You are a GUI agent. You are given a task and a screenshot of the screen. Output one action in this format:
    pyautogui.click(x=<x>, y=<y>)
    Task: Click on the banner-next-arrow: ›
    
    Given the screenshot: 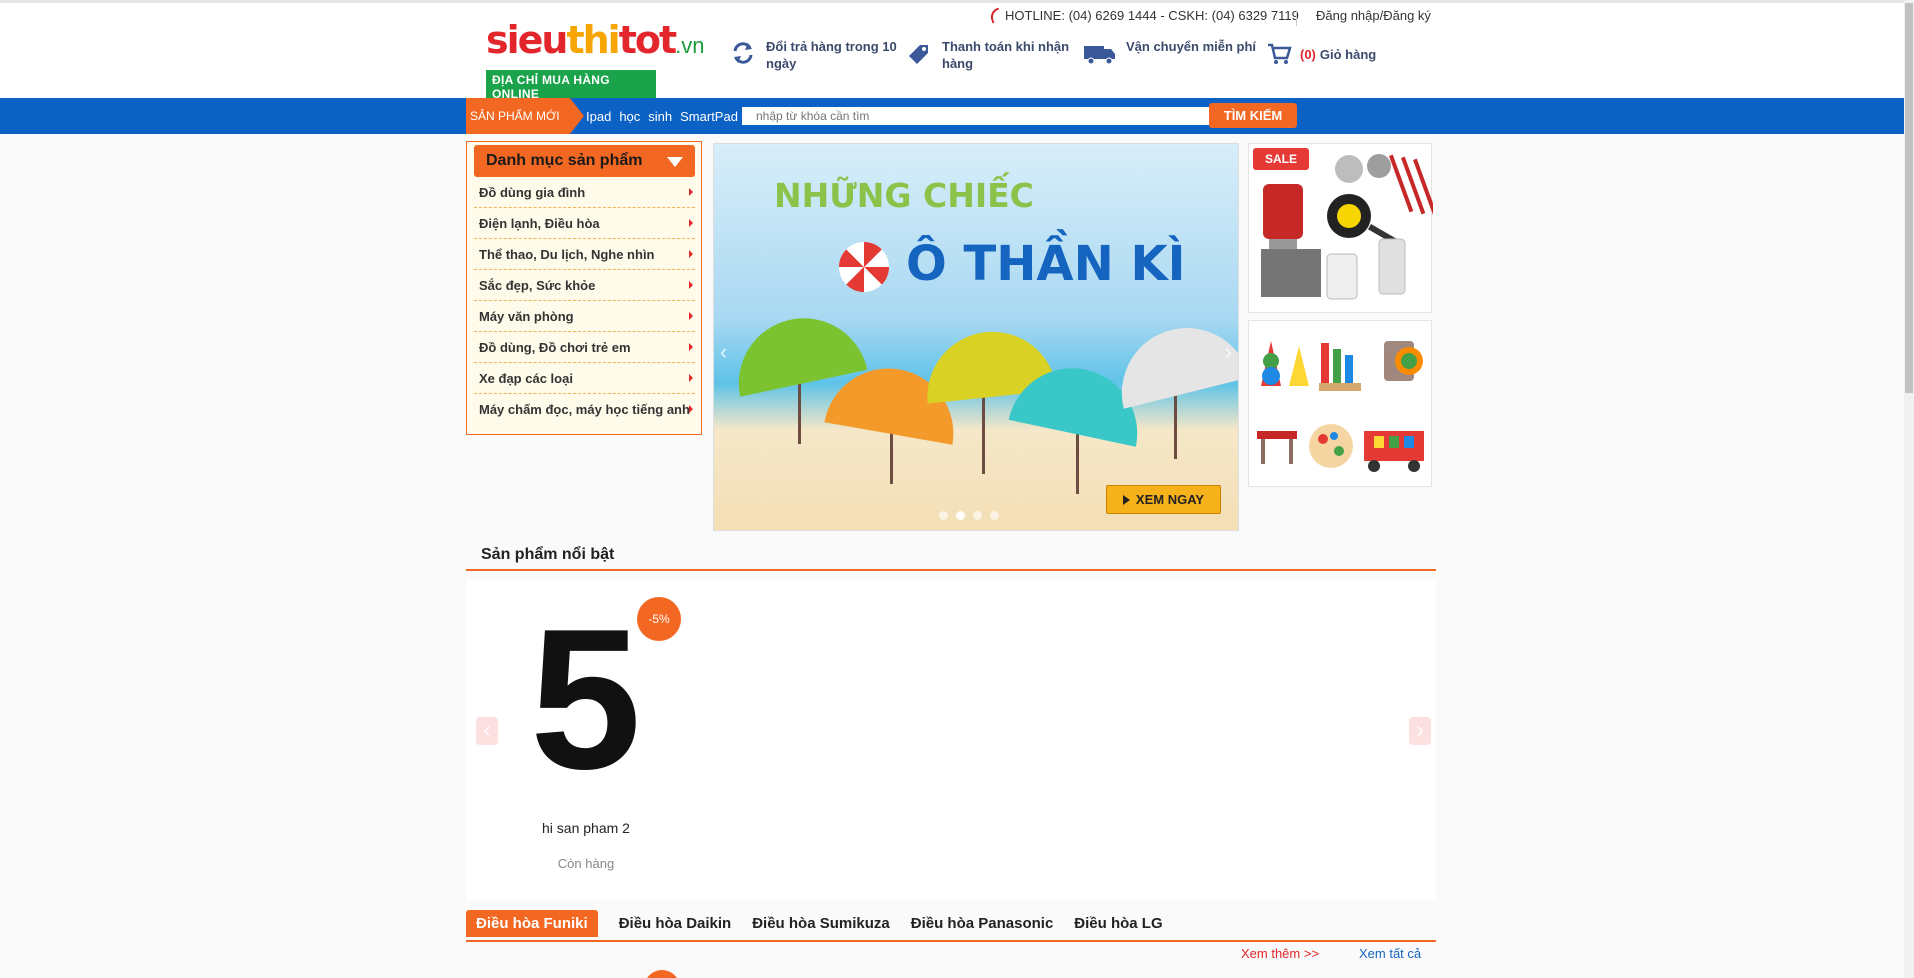 What is the action you would take?
    pyautogui.click(x=1228, y=352)
    